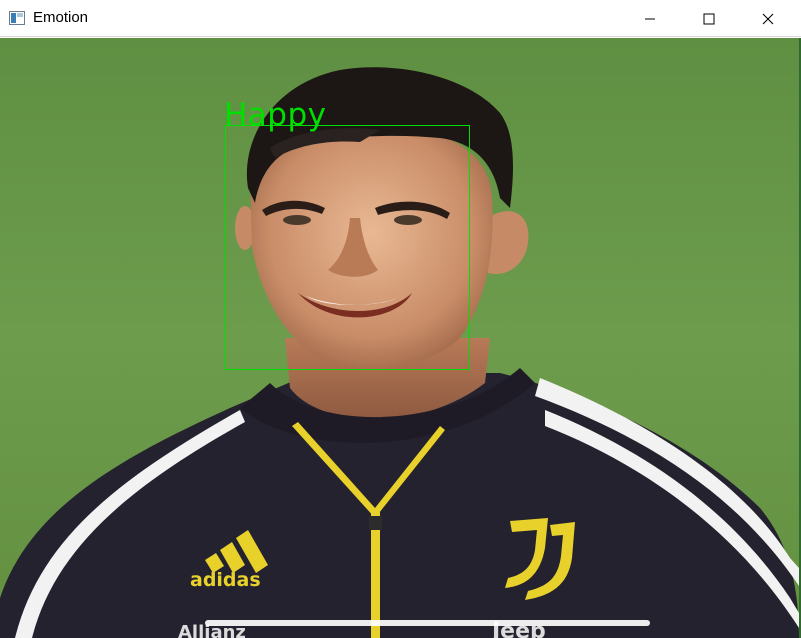 Image resolution: width=801 pixels, height=638 pixels. I want to click on minimize-icon, so click(650, 18).